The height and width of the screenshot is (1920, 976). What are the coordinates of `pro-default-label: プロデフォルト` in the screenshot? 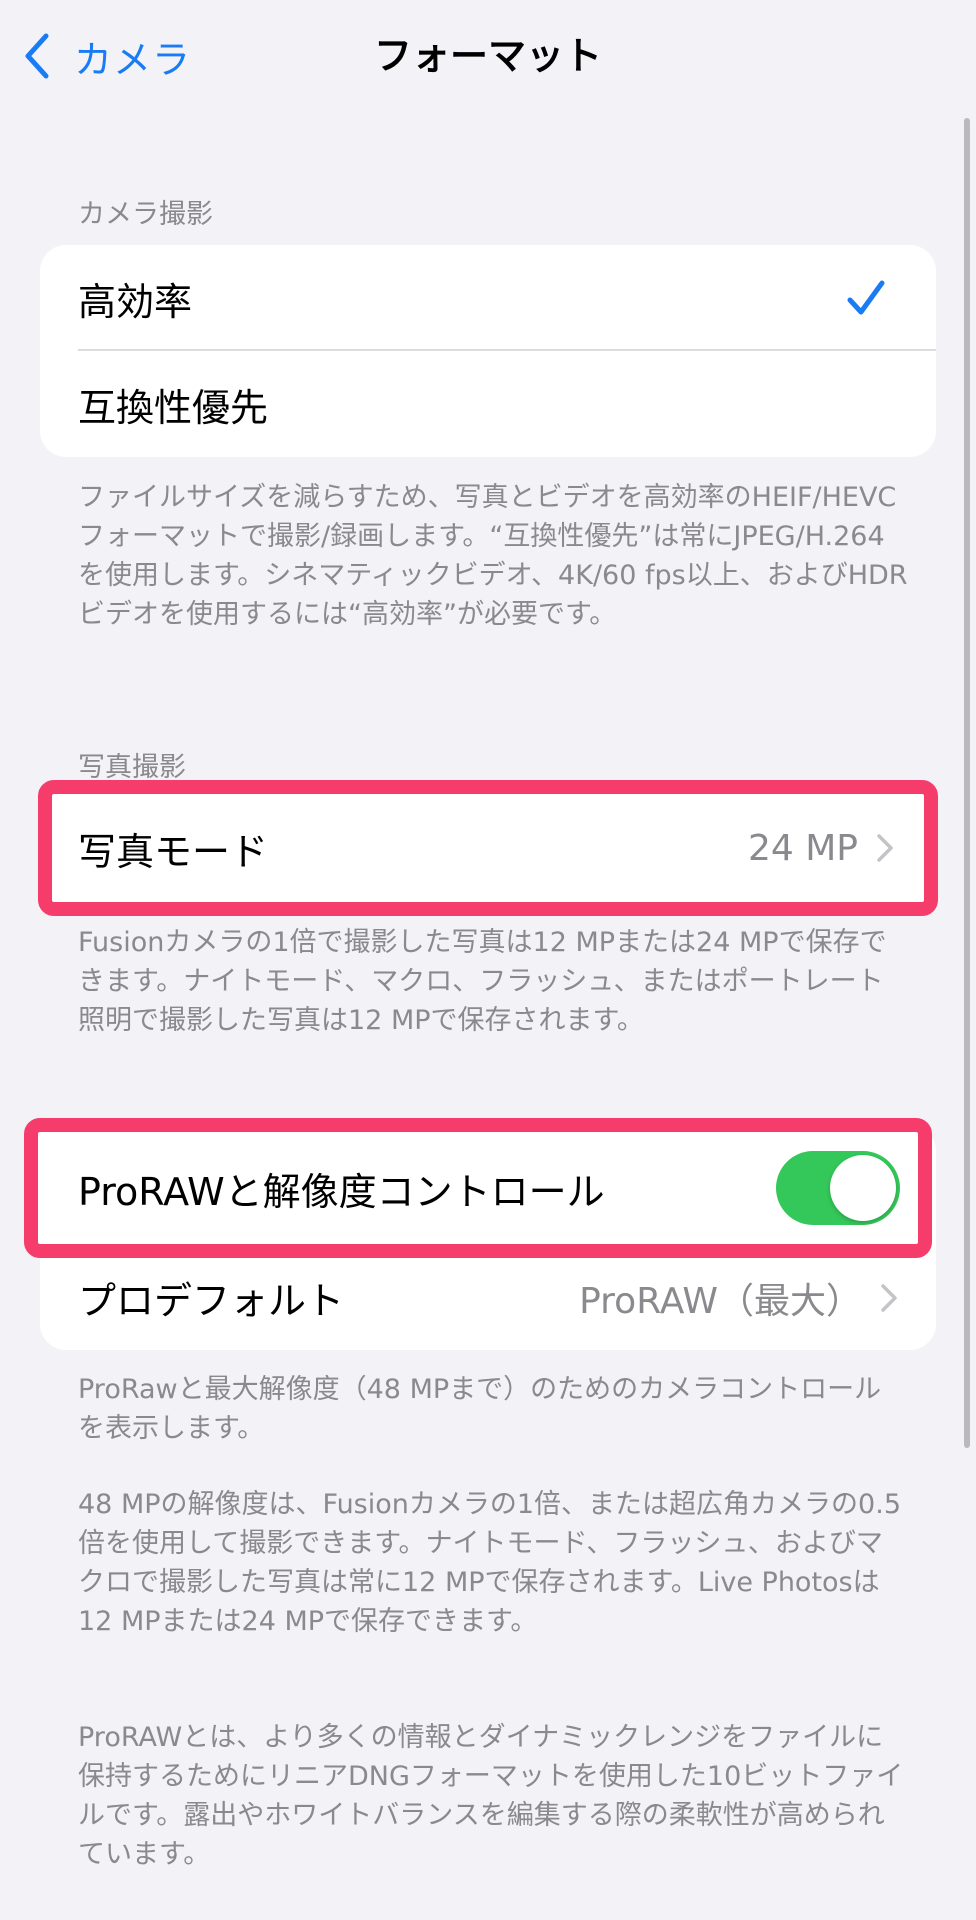 It's located at (211, 1301).